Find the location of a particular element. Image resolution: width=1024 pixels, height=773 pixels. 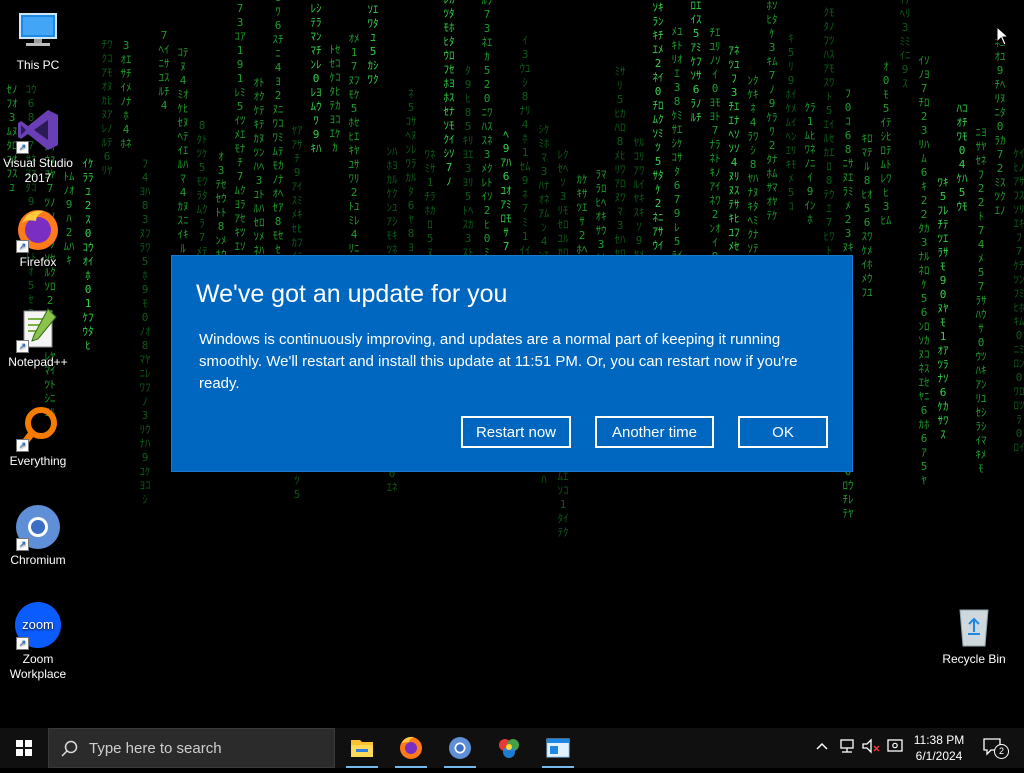

taskbar-window-app is located at coordinates (558, 748).